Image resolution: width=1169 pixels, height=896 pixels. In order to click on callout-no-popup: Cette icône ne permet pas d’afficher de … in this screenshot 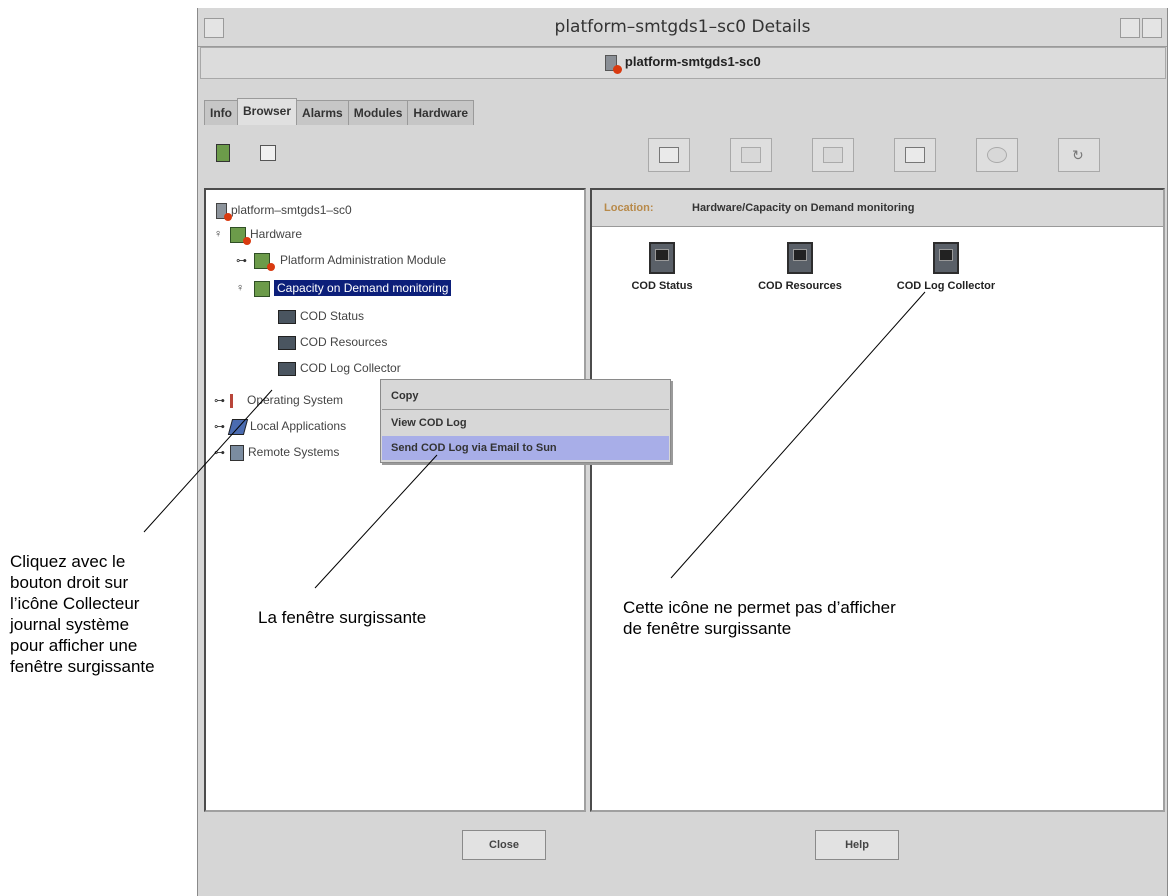, I will do `click(759, 618)`.